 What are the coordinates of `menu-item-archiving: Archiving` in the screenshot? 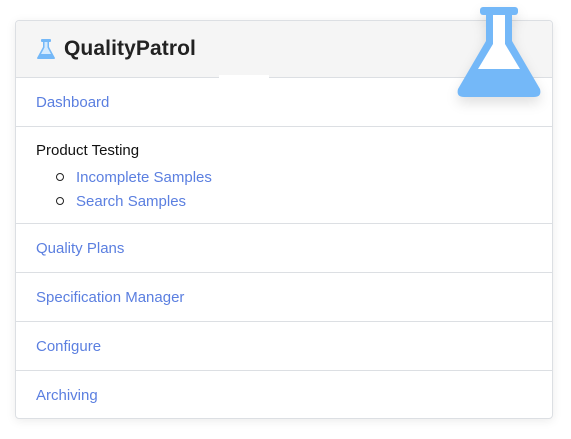 It's located at (284, 395).